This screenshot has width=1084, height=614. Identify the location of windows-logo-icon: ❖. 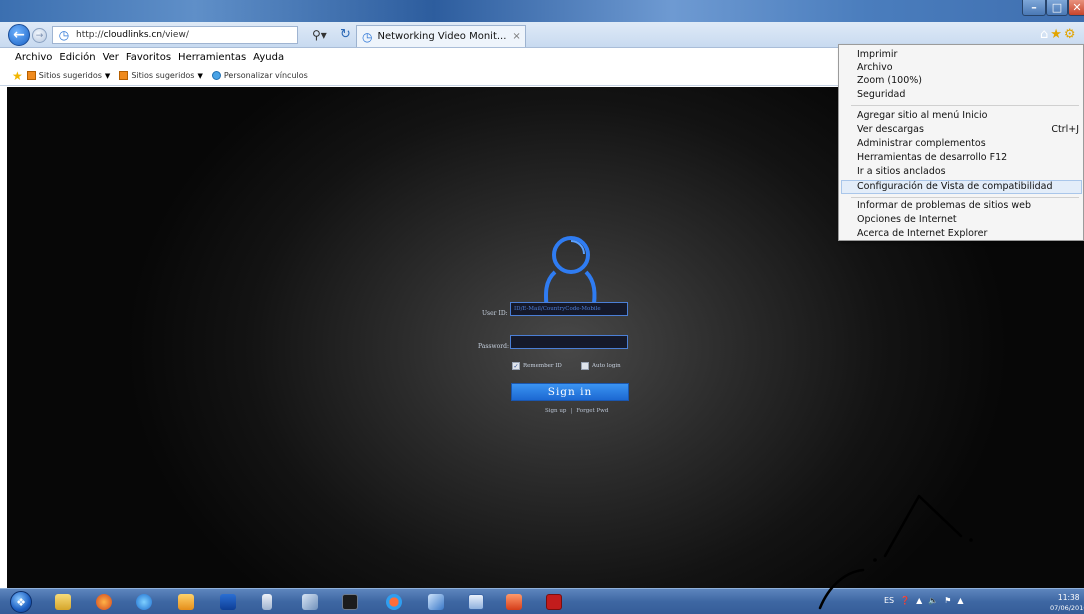
(21, 602).